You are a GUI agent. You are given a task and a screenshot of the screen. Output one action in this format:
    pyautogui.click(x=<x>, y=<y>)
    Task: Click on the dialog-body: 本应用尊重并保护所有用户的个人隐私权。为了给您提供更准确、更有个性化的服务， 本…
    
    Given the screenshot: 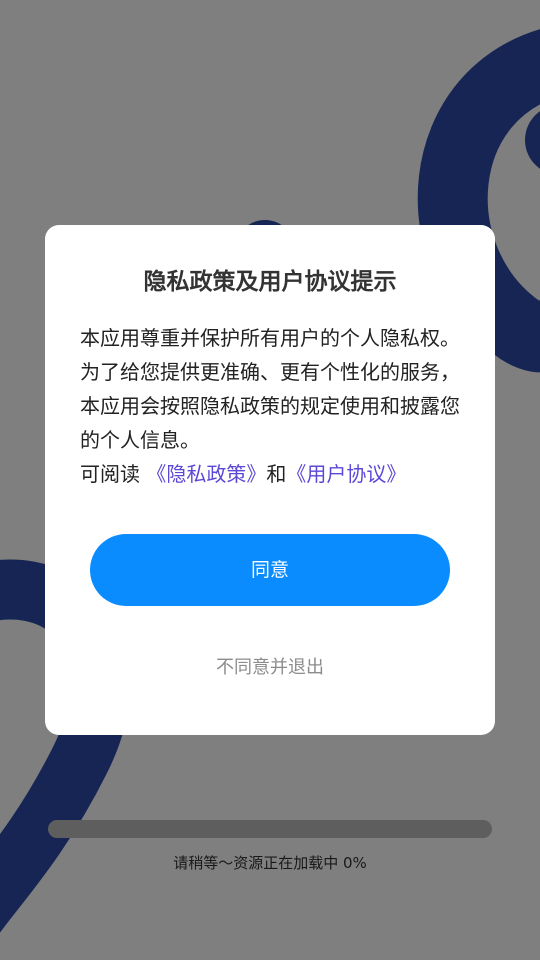 What is the action you would take?
    pyautogui.click(x=275, y=406)
    